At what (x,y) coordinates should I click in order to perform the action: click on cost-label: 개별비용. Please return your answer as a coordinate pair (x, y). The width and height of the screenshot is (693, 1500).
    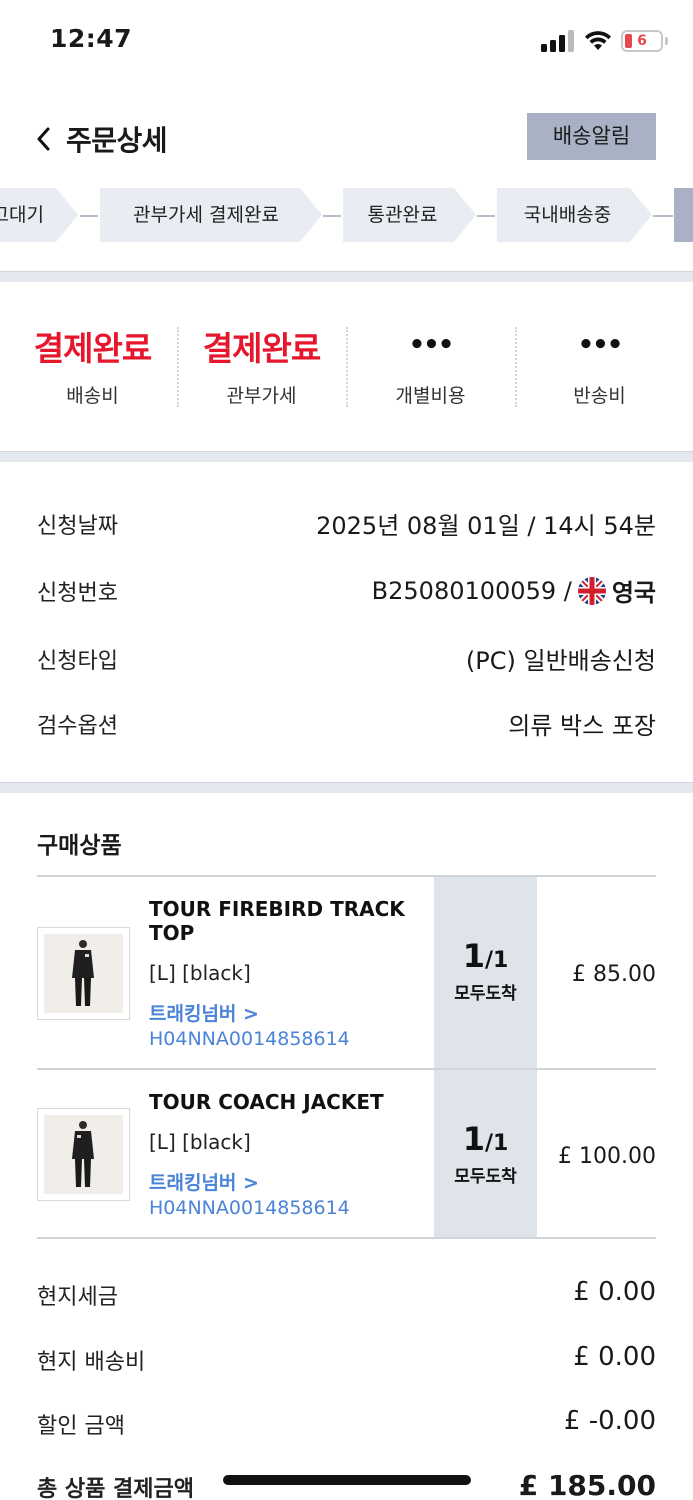
    Looking at the image, I should click on (430, 396).